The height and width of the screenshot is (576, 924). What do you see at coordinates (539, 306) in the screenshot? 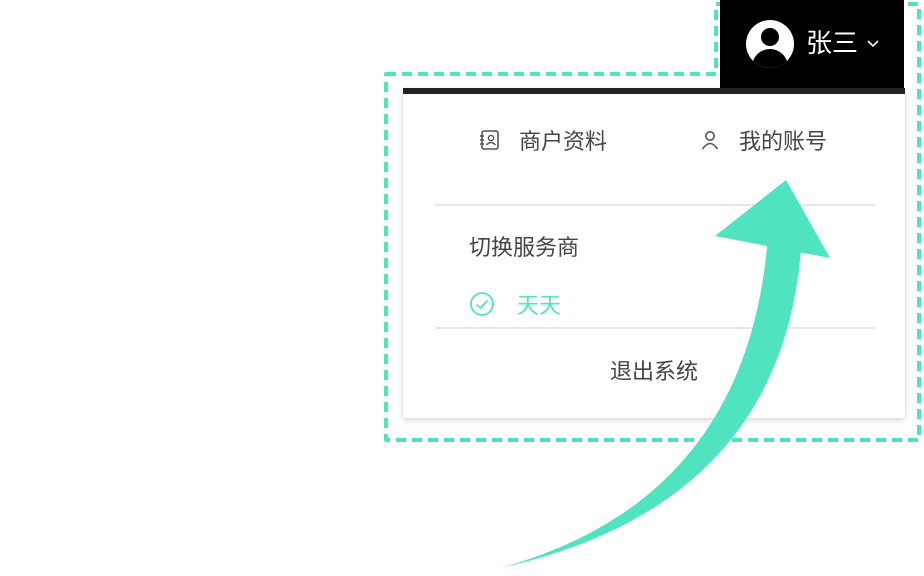
I see `provider-name: 天天` at bounding box center [539, 306].